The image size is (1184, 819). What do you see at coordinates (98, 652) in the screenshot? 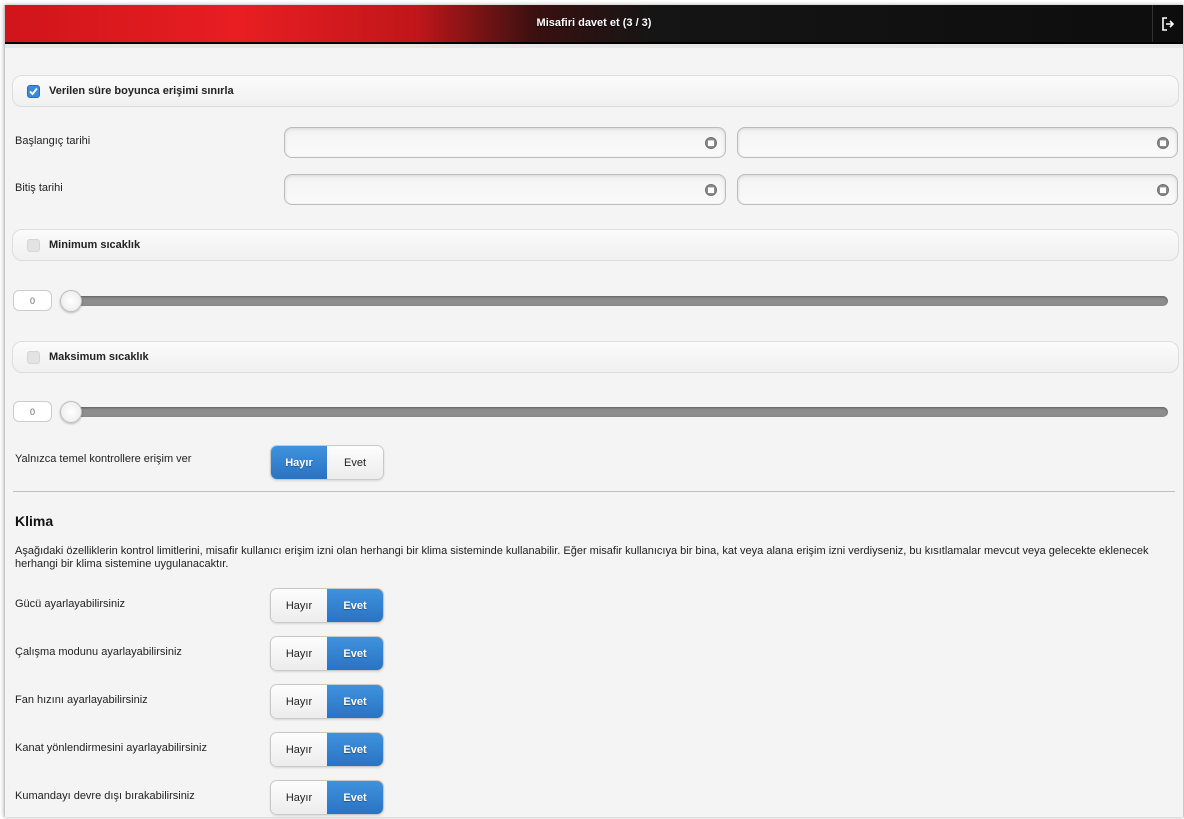
I see `klima-option-label: Çalışma modunu ayarlayabilirsiniz` at bounding box center [98, 652].